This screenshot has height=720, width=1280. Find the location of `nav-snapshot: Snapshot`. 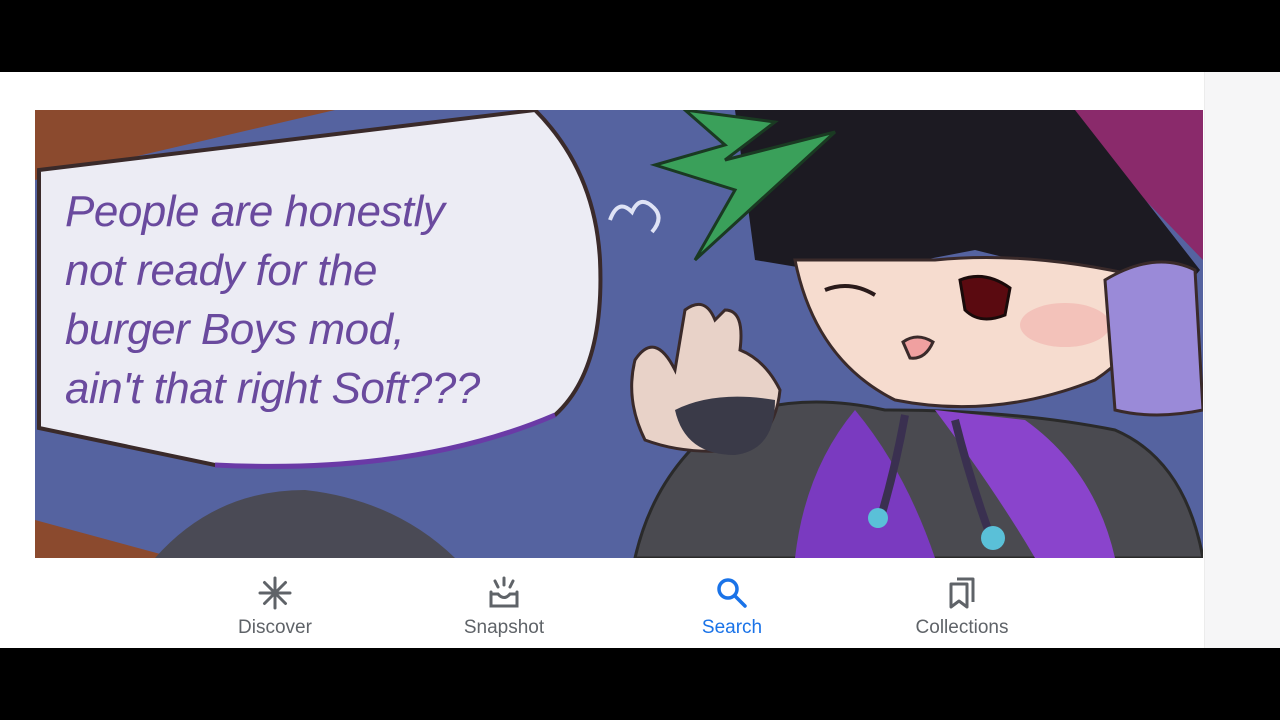

nav-snapshot: Snapshot is located at coordinates (504, 603).